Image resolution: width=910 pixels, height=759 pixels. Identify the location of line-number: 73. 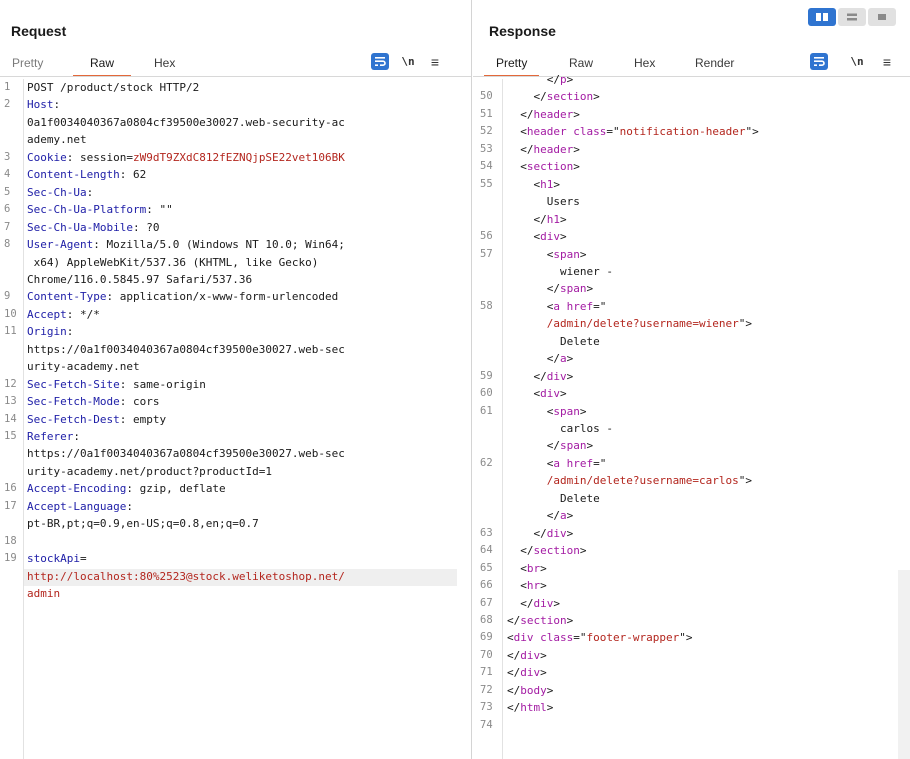
(486, 707).